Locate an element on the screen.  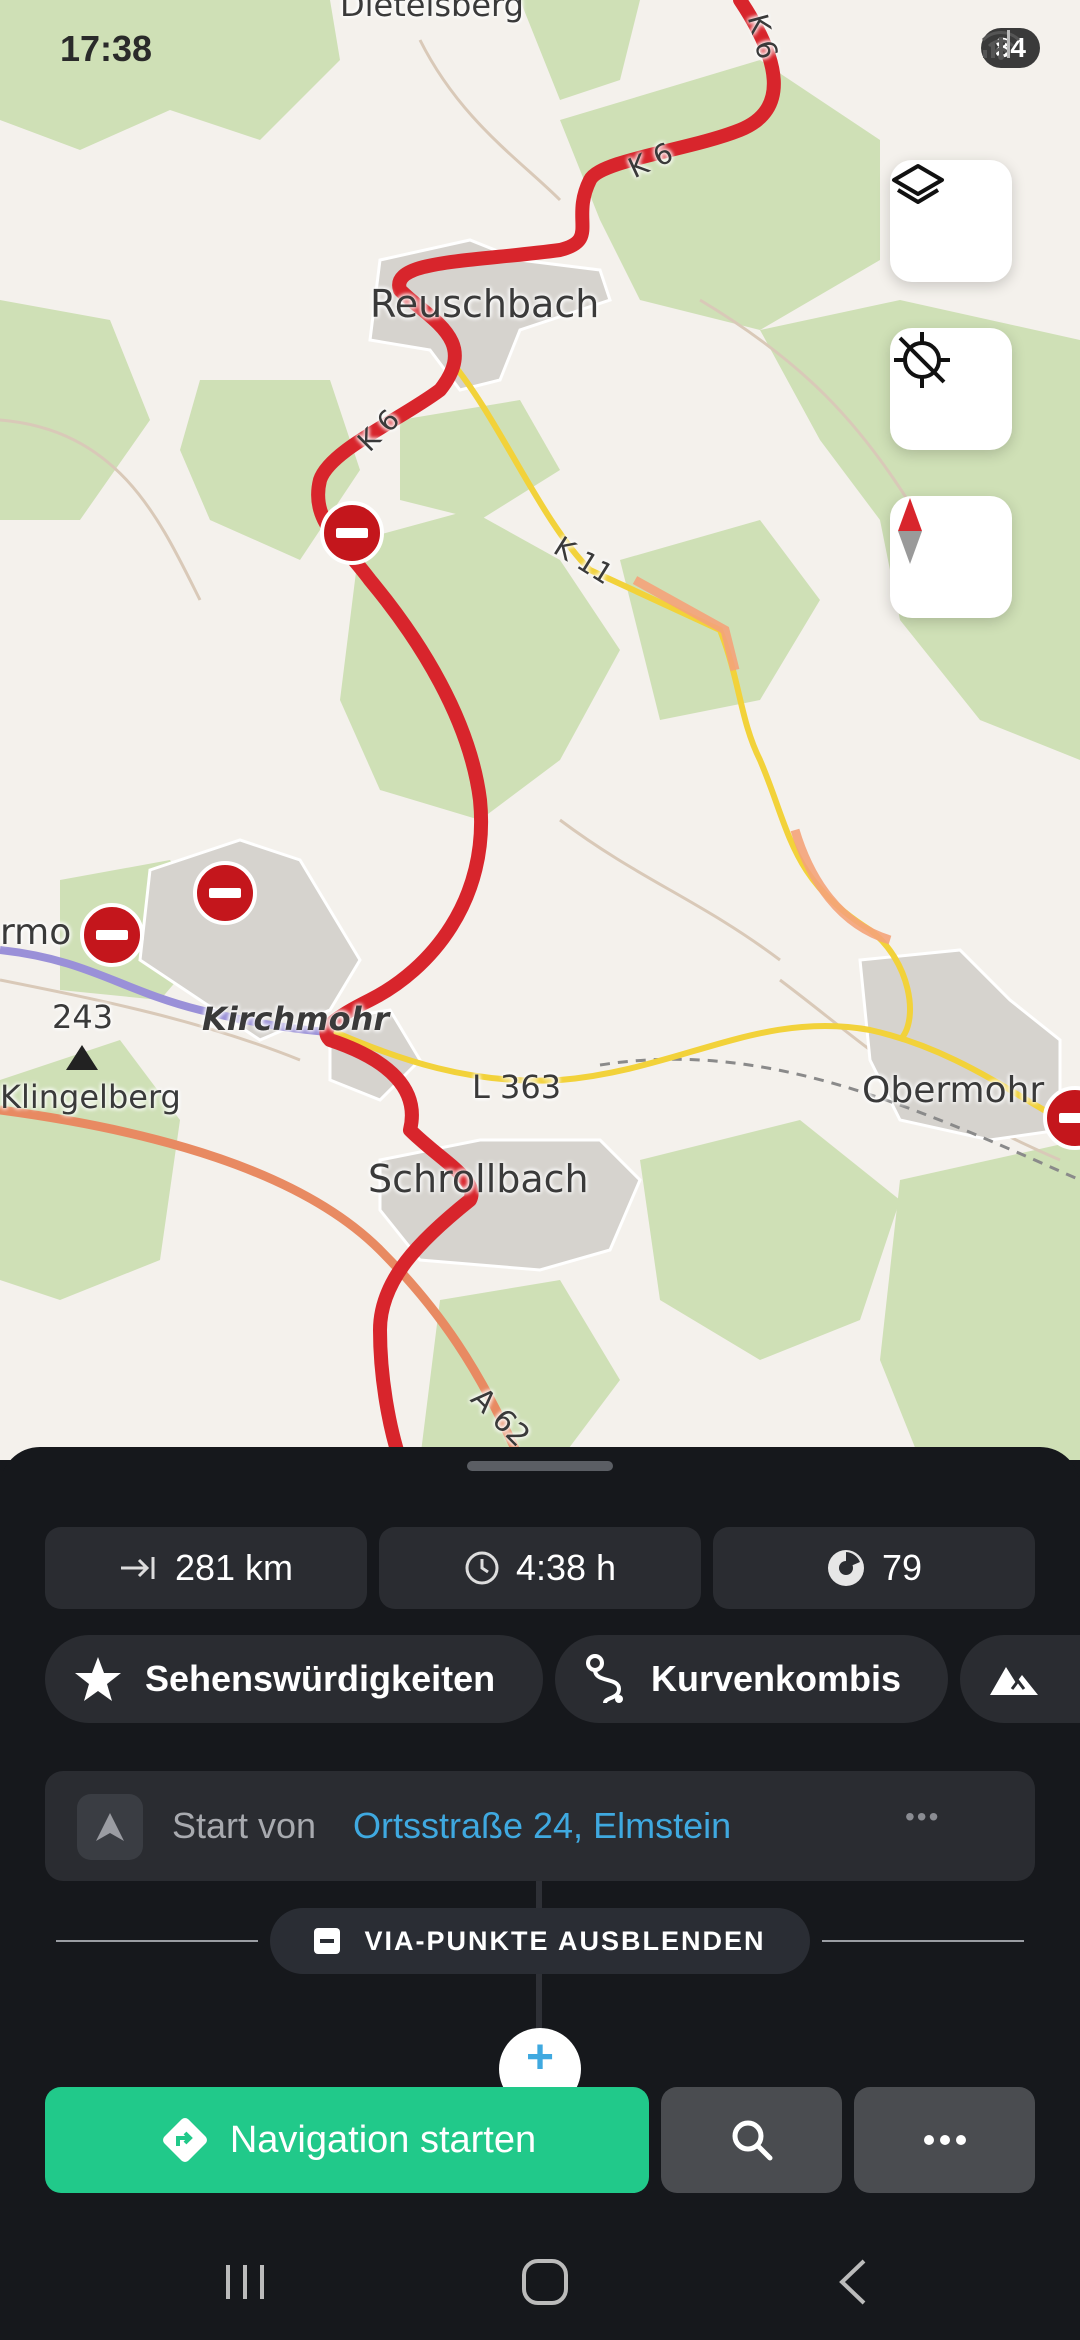
start-navigation-label: Navigation starten is located at coordinates (383, 2139).